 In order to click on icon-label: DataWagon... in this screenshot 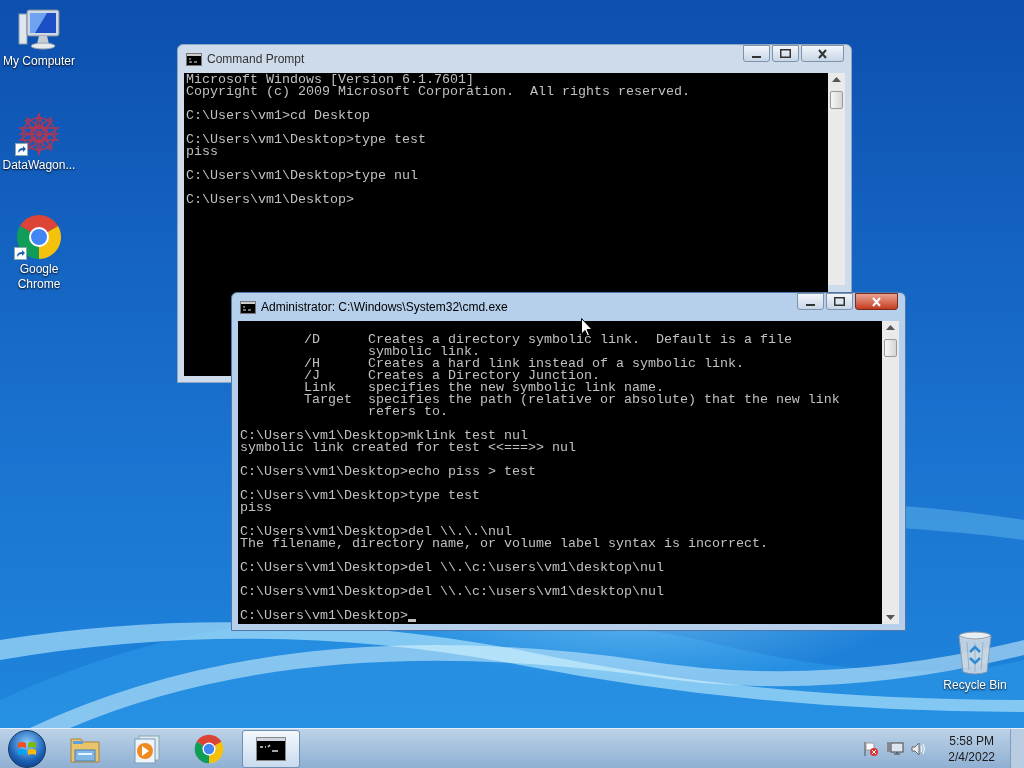, I will do `click(39, 165)`.